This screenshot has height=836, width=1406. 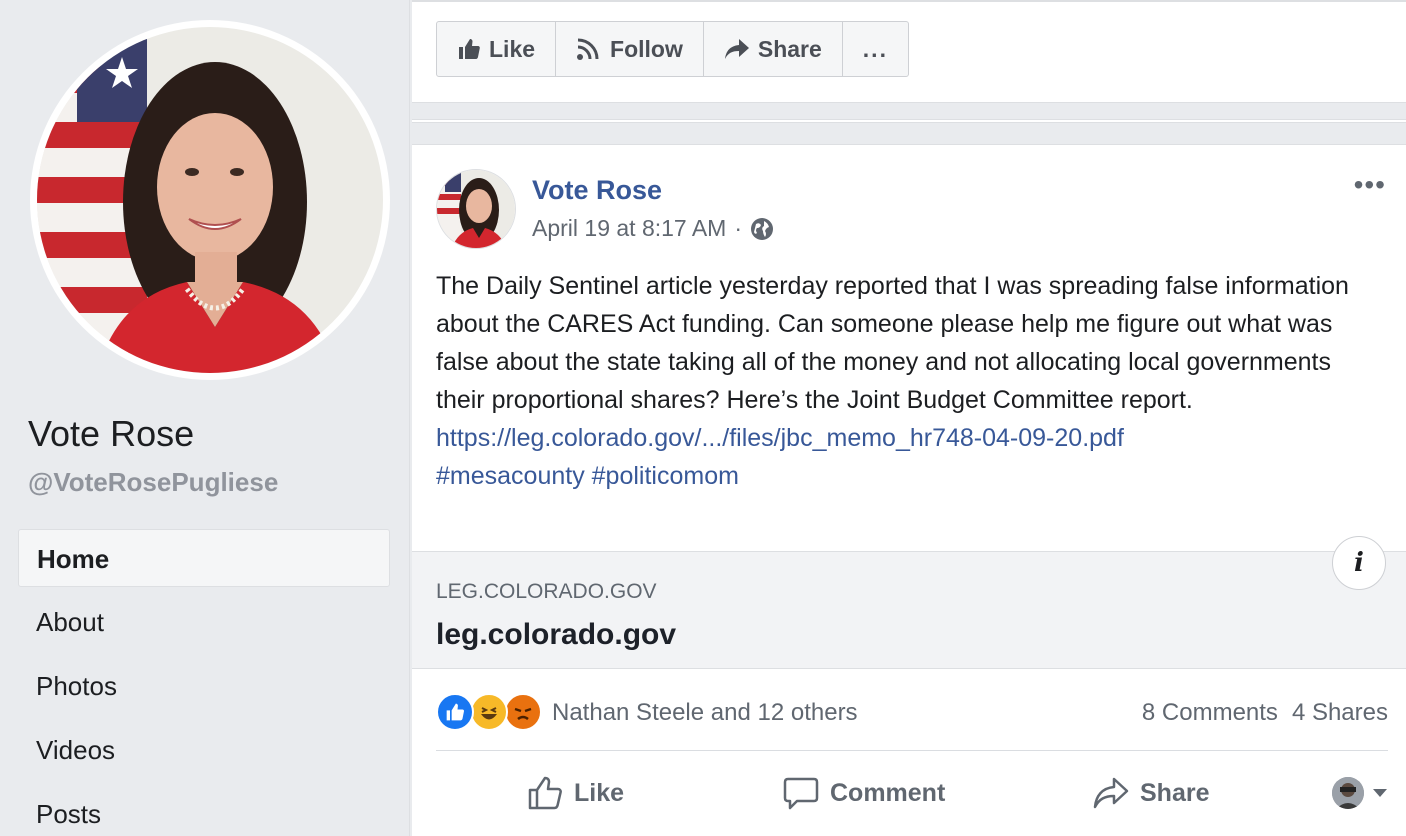 I want to click on link-preview: i LEG.COLORADO.GOV leg.colorado.gov, so click(x=909, y=602).